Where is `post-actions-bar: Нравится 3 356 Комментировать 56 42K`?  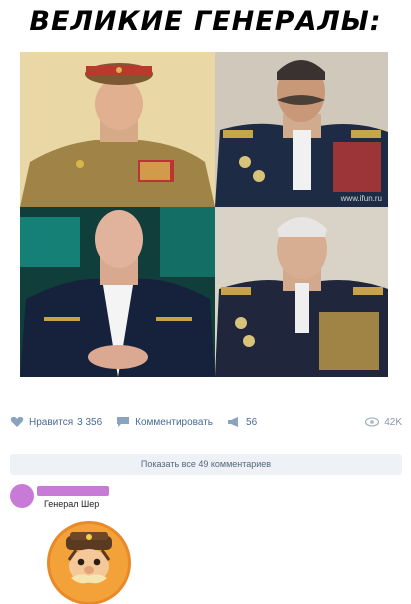
post-actions-bar: Нравится 3 356 Комментировать 56 42K is located at coordinates (206, 422).